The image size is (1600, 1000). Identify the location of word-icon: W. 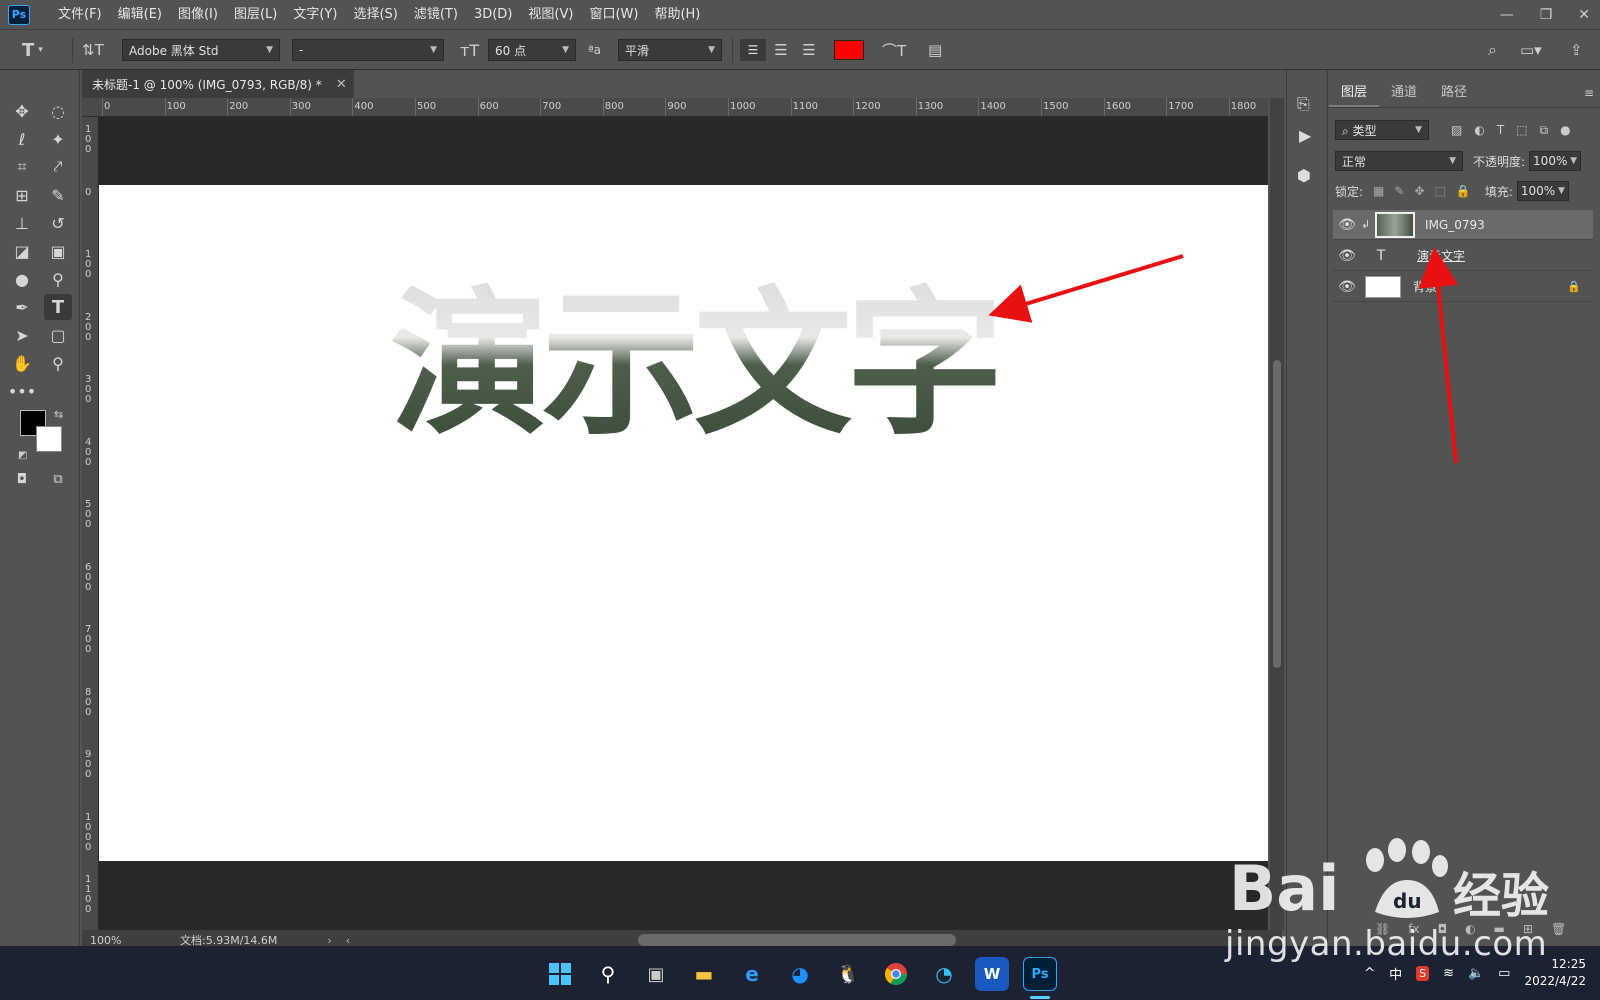
(992, 974).